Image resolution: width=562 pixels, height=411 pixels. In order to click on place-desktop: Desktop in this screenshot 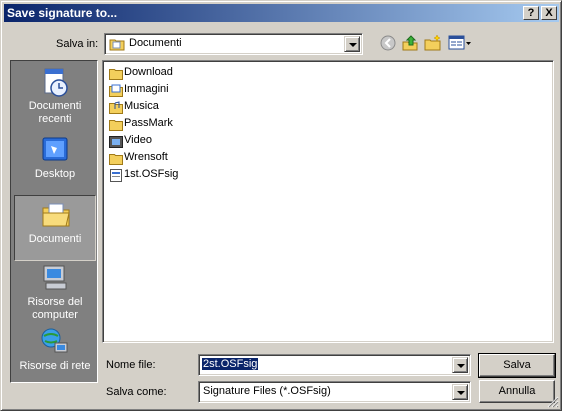, I will do `click(55, 164)`.